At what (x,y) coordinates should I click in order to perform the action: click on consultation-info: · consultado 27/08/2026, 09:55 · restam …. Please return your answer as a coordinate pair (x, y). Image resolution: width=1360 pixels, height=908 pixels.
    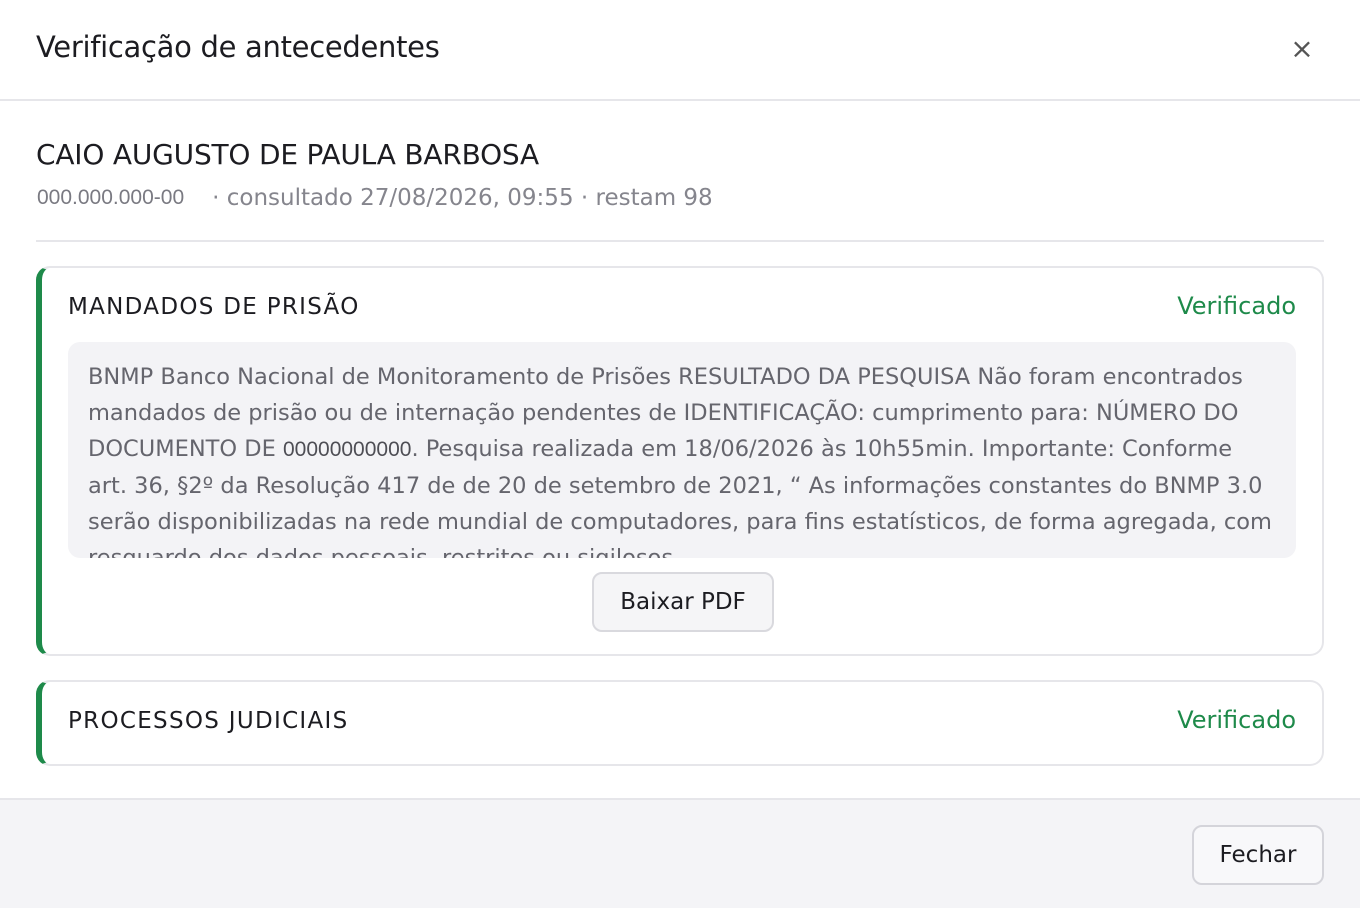
    Looking at the image, I should click on (462, 198).